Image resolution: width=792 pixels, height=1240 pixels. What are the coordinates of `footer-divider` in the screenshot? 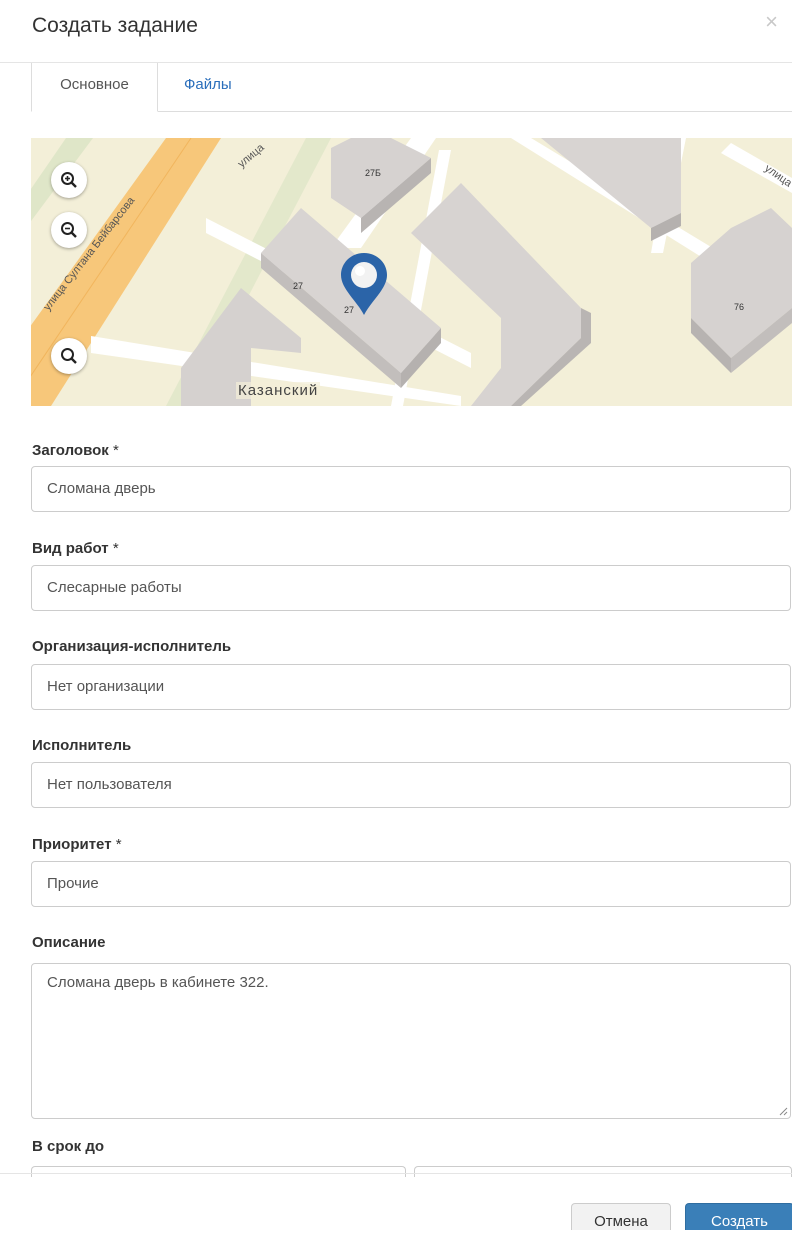 It's located at (396, 1173).